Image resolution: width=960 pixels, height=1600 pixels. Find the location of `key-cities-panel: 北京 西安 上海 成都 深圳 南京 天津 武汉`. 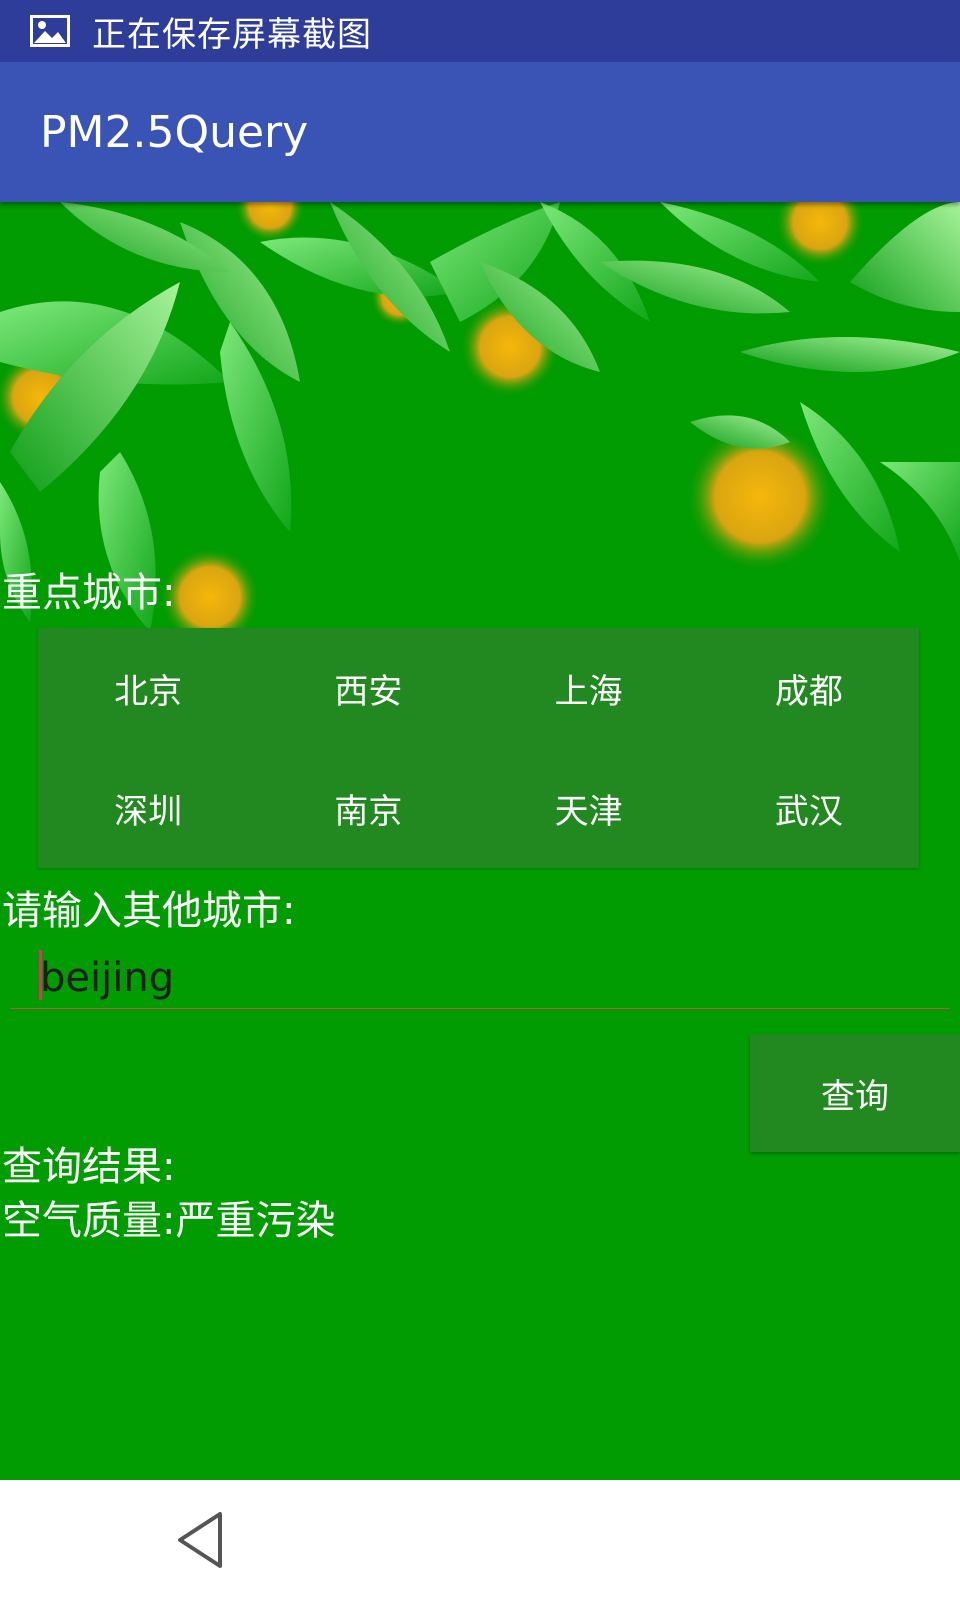

key-cities-panel: 北京 西安 上海 成都 深圳 南京 天津 武汉 is located at coordinates (478, 748).